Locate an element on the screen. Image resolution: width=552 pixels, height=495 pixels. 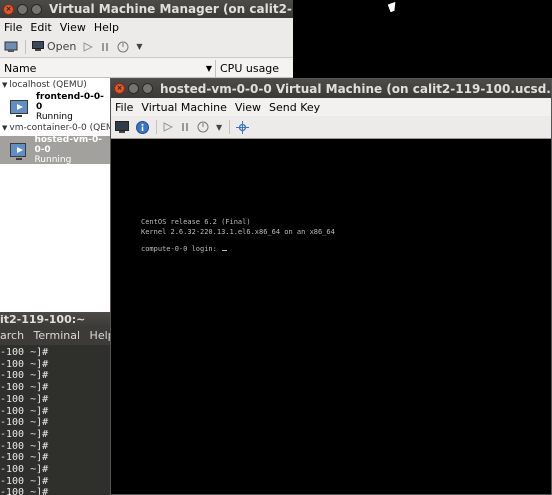
console-icon is located at coordinates (122, 127).